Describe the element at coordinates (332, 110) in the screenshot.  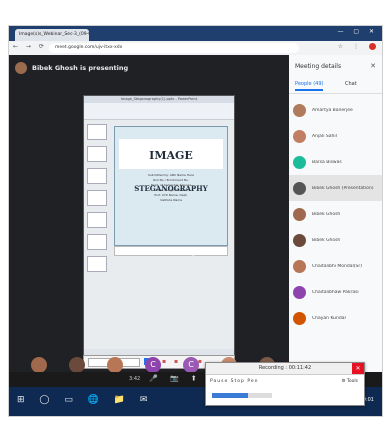
I see `person-name: Amartya Banerjee` at that location.